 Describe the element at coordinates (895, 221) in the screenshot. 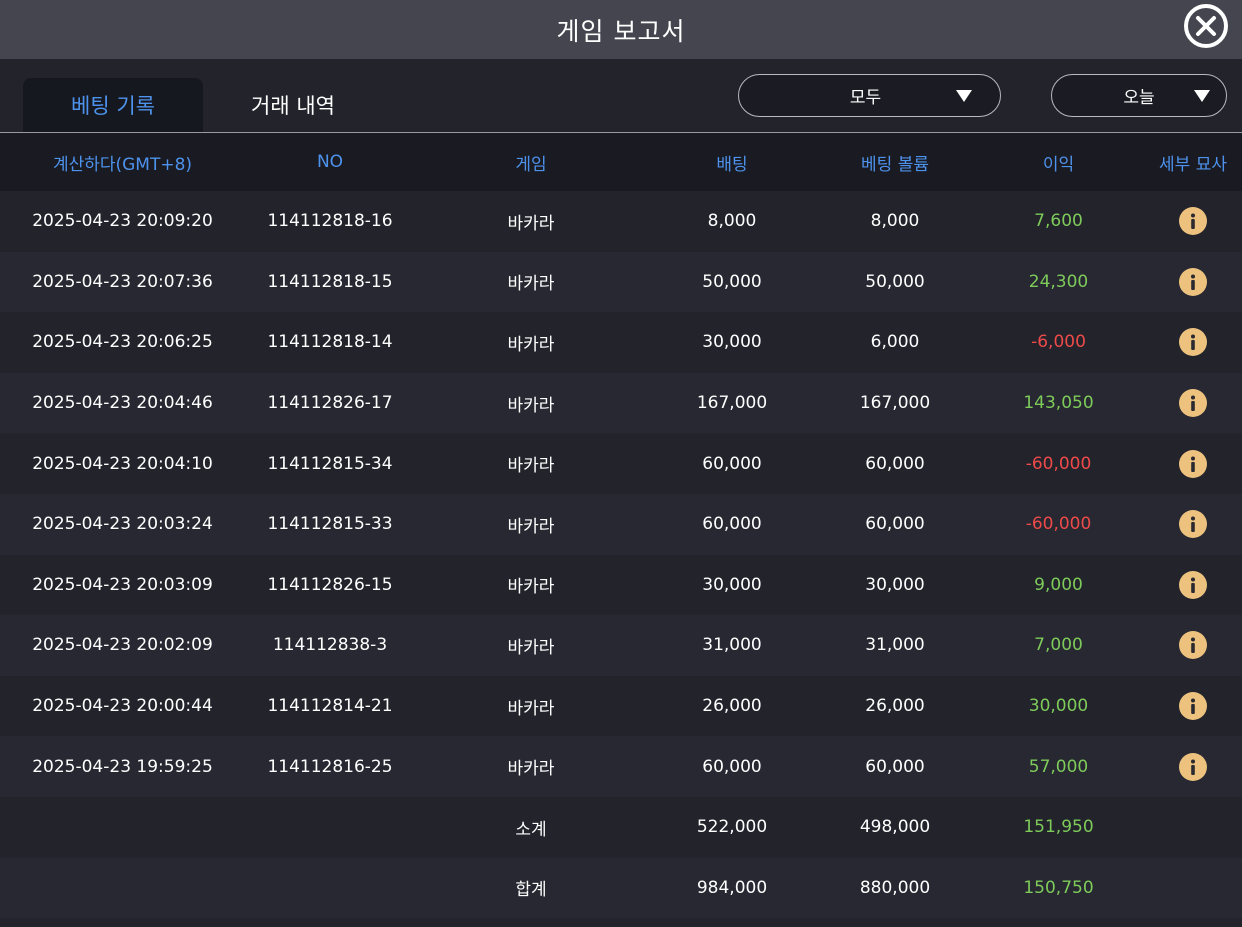

I see `cell-volume: 8,000` at that location.